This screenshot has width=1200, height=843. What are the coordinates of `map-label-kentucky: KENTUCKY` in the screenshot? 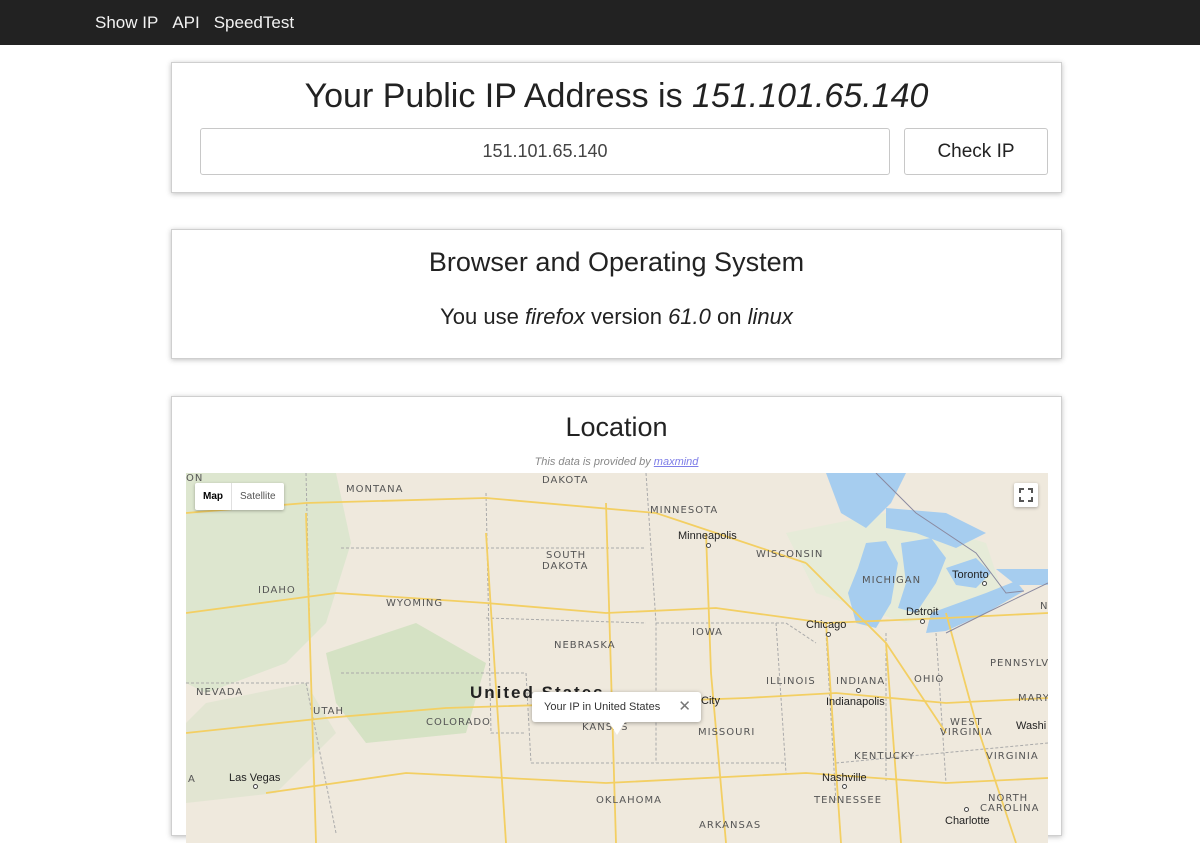 It's located at (885, 756).